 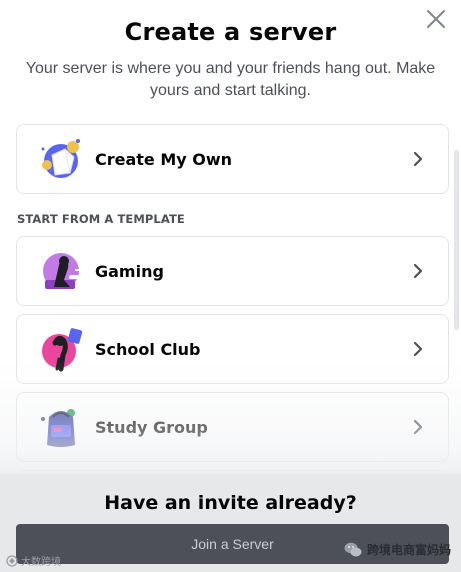 I want to click on watermark-left-text: 大数跨境, so click(x=41, y=562).